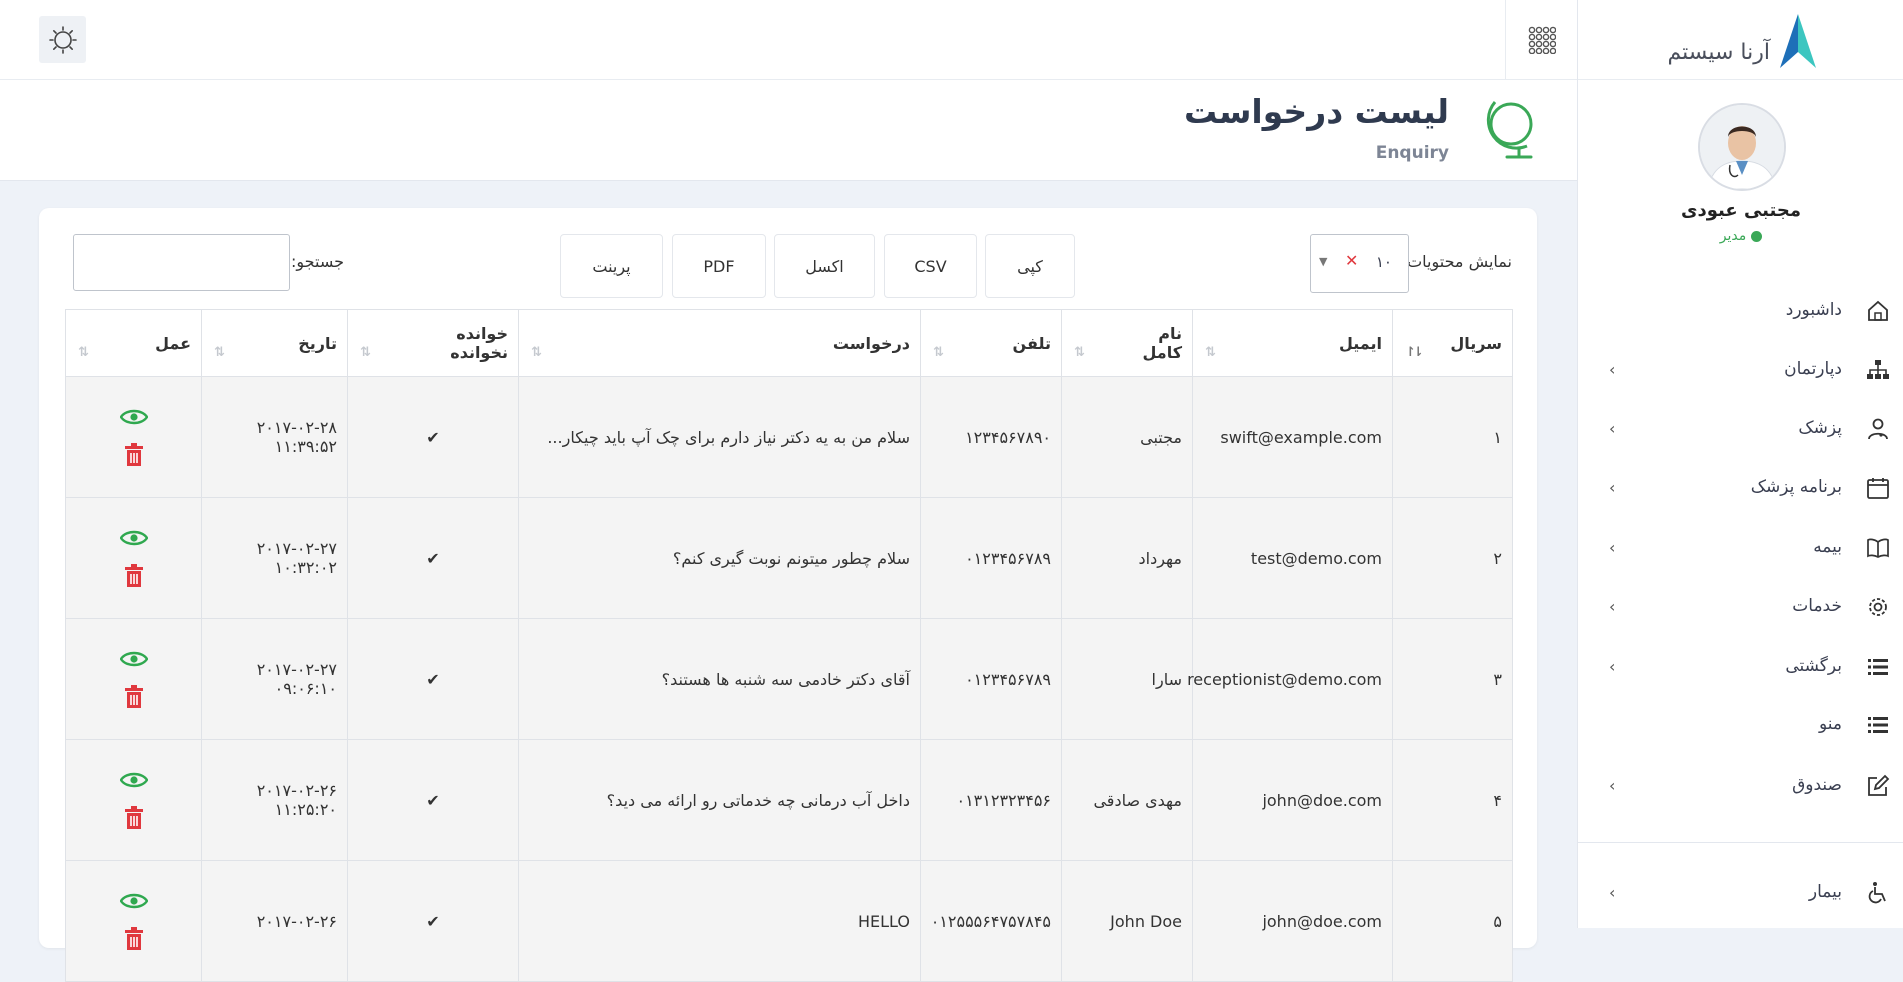 The height and width of the screenshot is (982, 1903). Describe the element at coordinates (1412, 153) in the screenshot. I see `page-subtitle: Enquiry` at that location.